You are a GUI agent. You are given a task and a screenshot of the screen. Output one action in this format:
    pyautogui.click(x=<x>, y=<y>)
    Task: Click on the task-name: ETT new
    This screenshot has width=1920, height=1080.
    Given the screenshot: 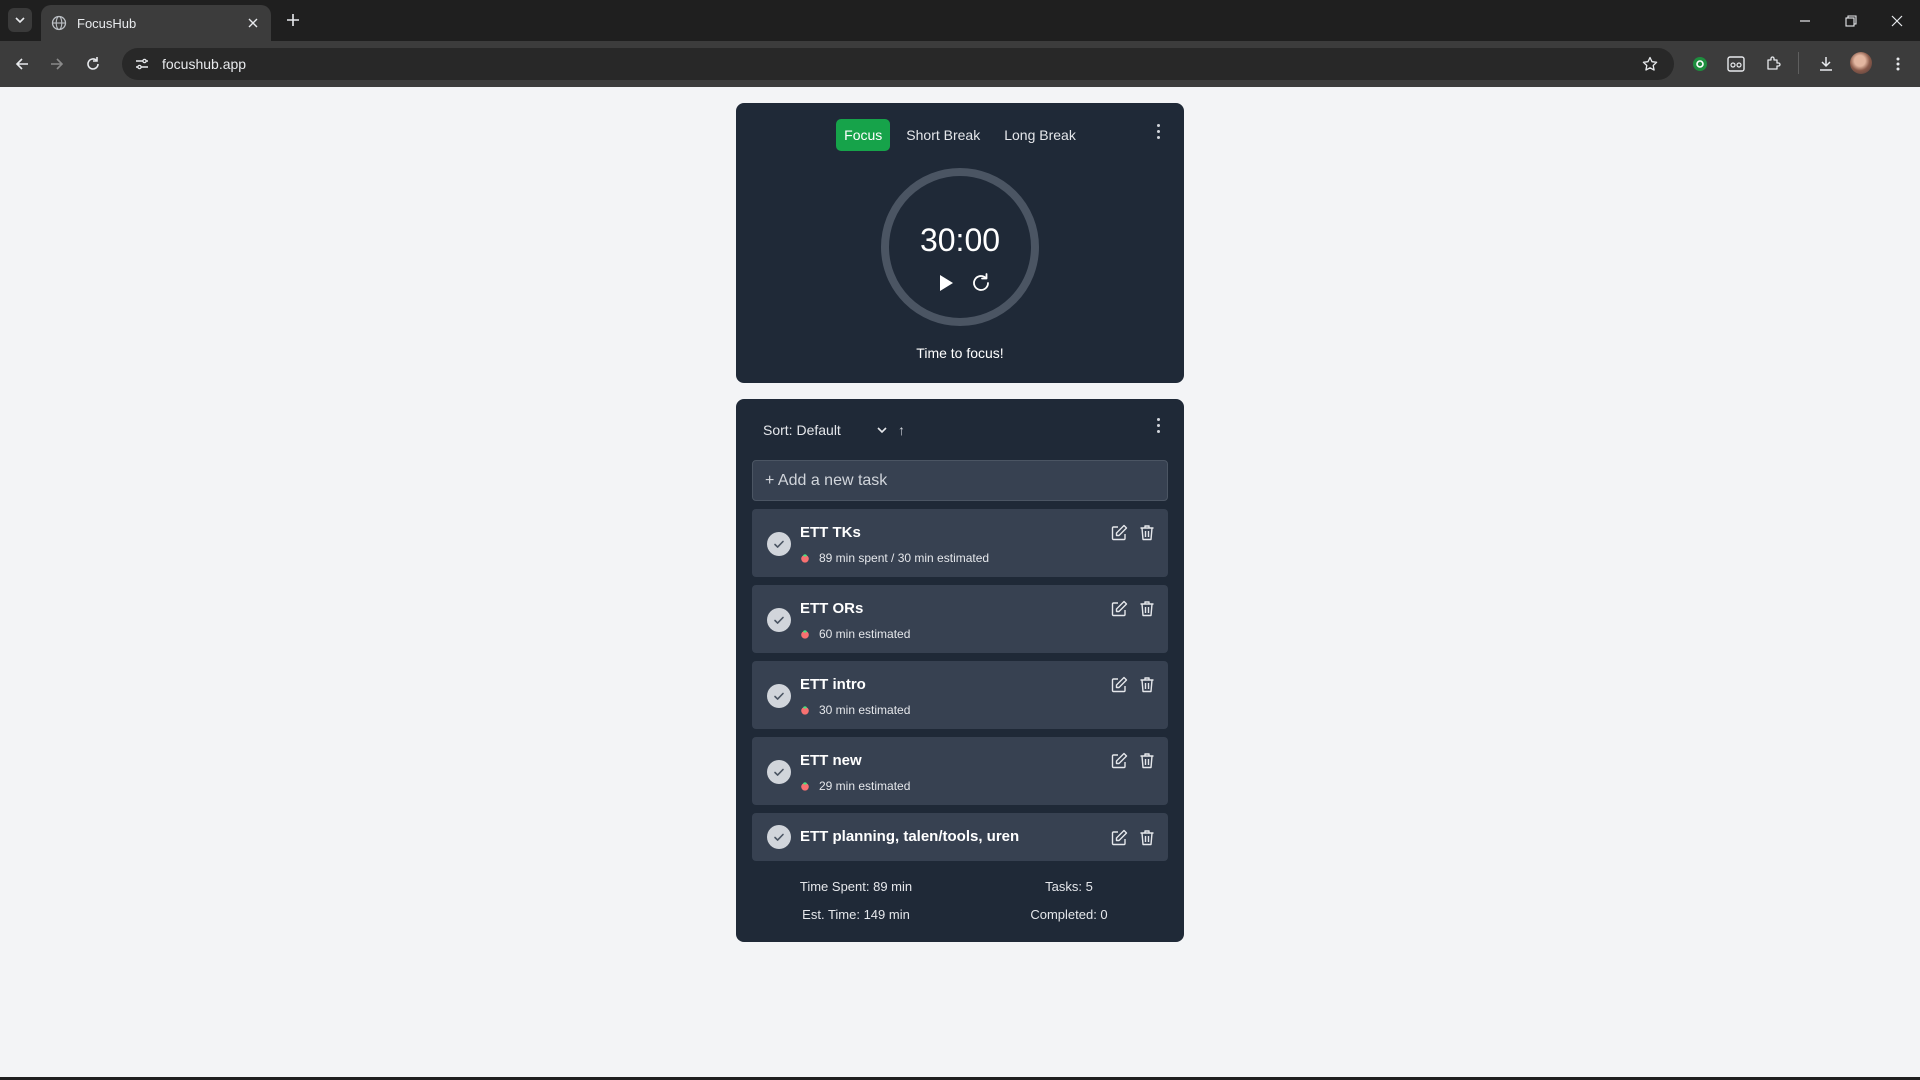 What is the action you would take?
    pyautogui.click(x=831, y=760)
    